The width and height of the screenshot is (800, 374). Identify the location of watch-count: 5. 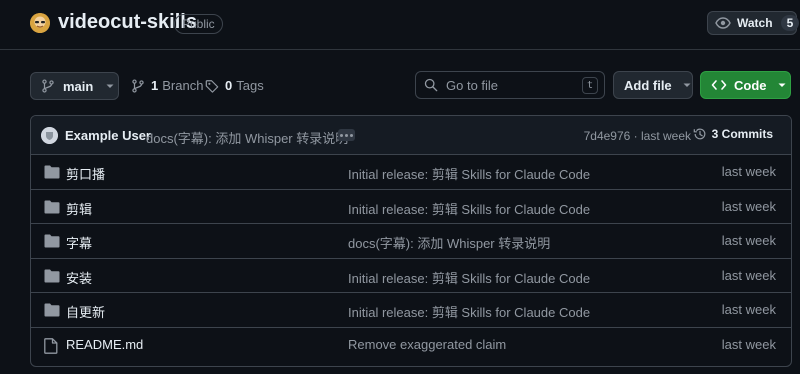
(790, 23).